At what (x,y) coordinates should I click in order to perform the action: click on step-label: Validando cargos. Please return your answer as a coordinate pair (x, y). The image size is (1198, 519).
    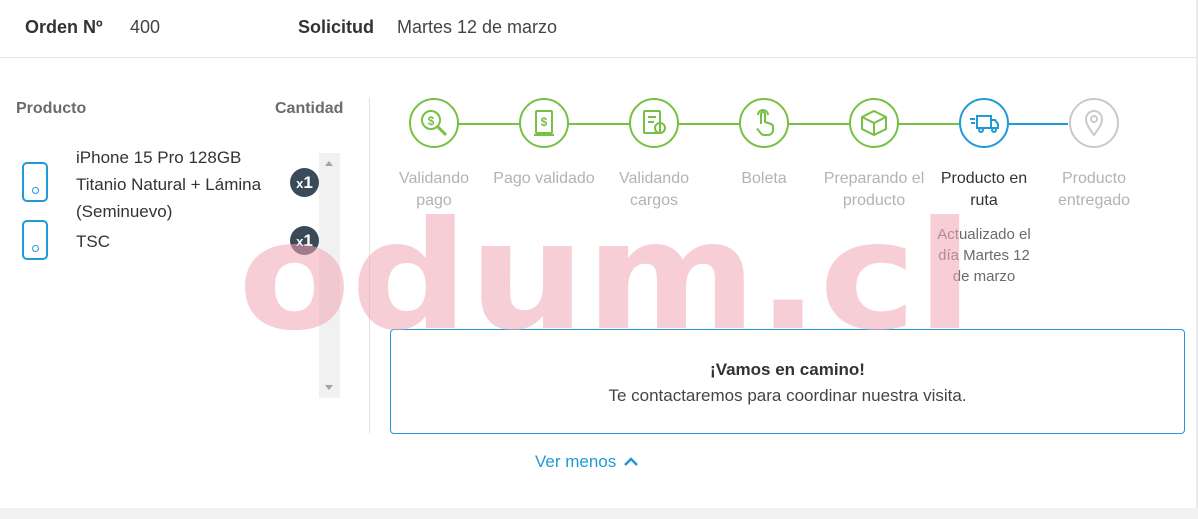
    Looking at the image, I should click on (654, 189).